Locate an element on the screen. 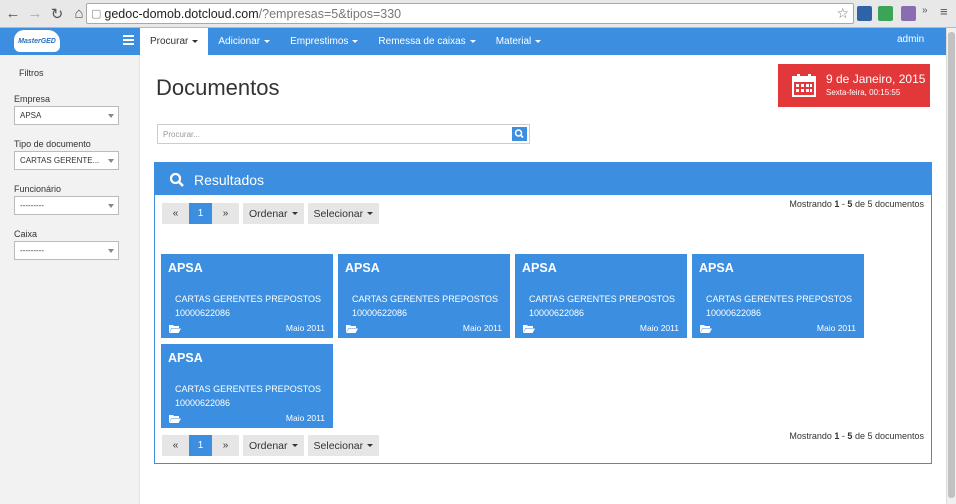  filter-tipo-label: Tipo de documento is located at coordinates (52, 144).